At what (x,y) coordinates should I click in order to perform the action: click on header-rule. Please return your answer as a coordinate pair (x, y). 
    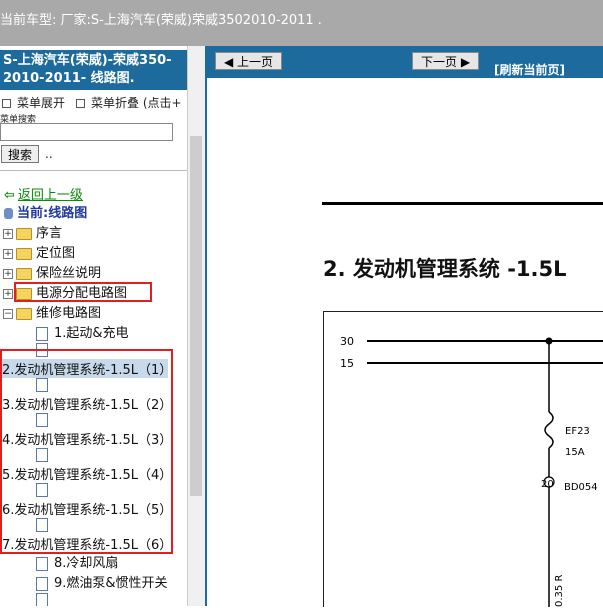
    Looking at the image, I should click on (462, 203).